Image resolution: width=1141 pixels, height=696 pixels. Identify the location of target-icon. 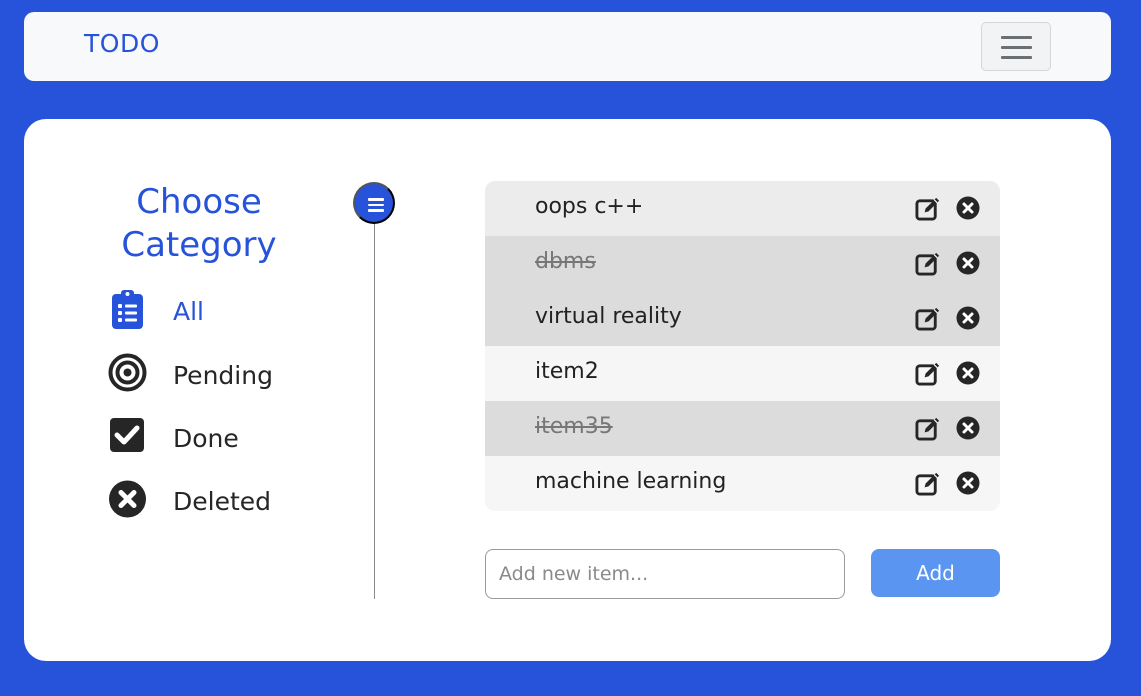
(127, 372).